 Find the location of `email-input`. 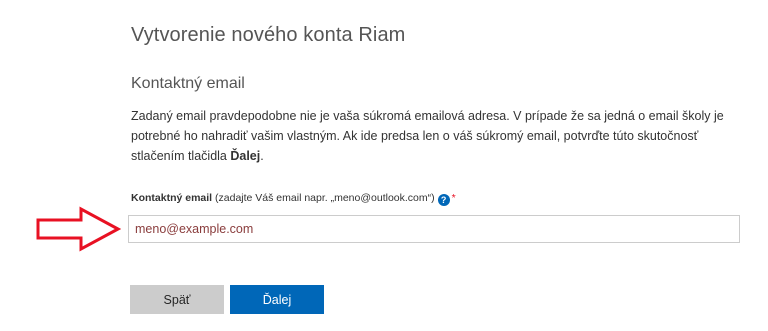

email-input is located at coordinates (434, 229).